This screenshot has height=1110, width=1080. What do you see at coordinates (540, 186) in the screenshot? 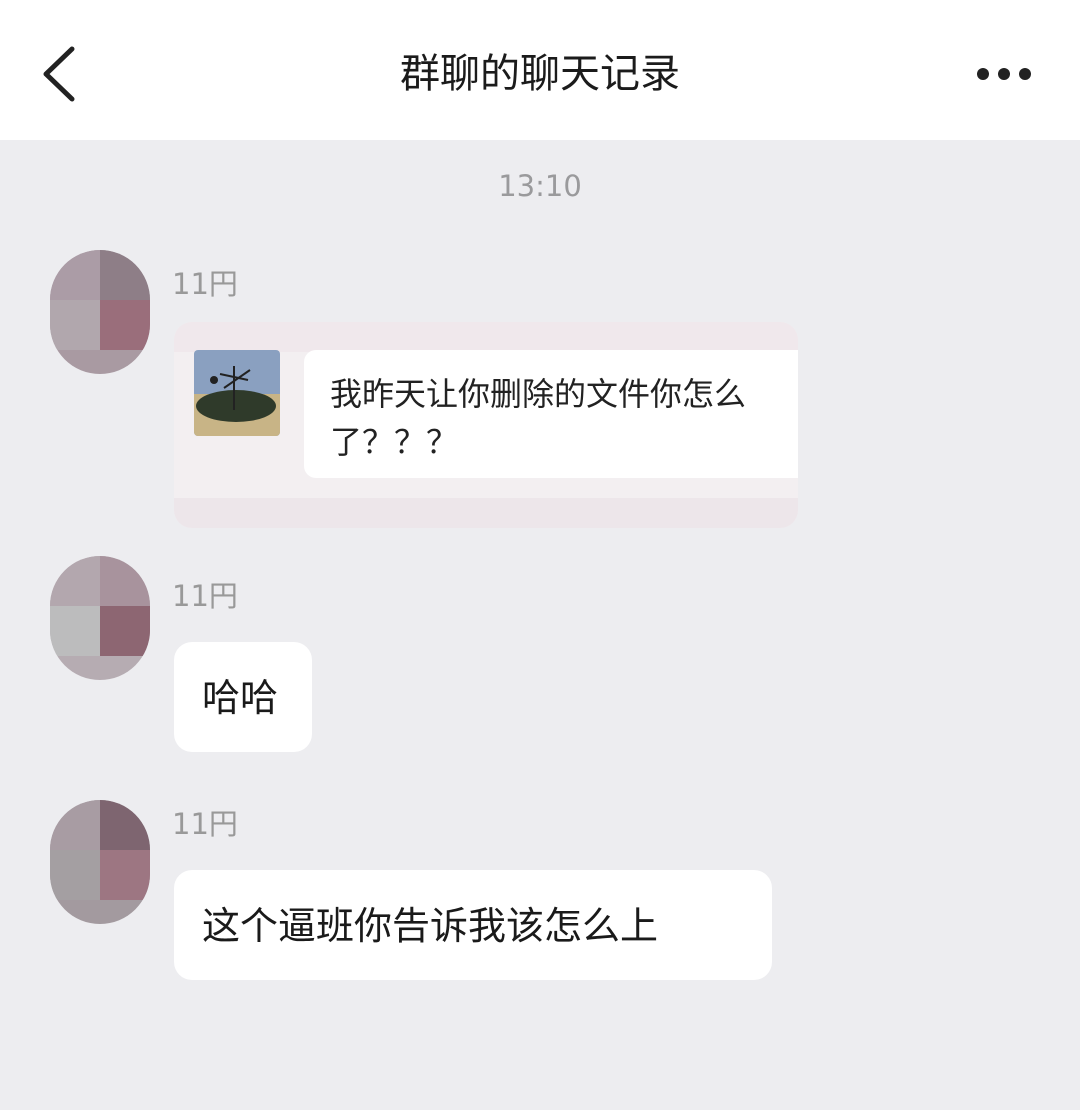
I see `chat-timestamp: 13:10` at bounding box center [540, 186].